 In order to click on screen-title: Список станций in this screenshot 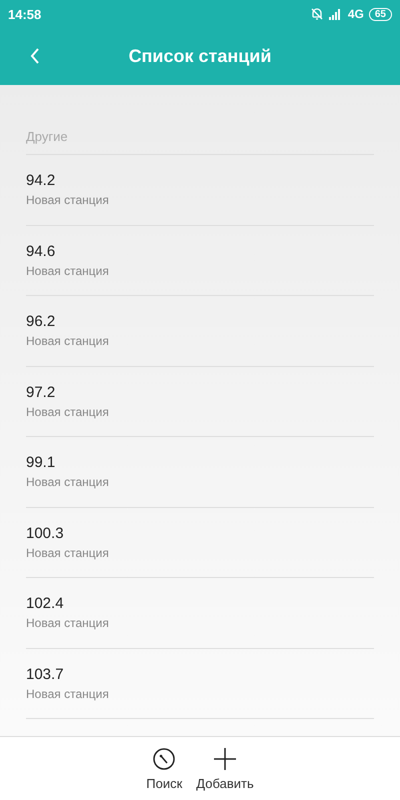, I will do `click(200, 56)`.